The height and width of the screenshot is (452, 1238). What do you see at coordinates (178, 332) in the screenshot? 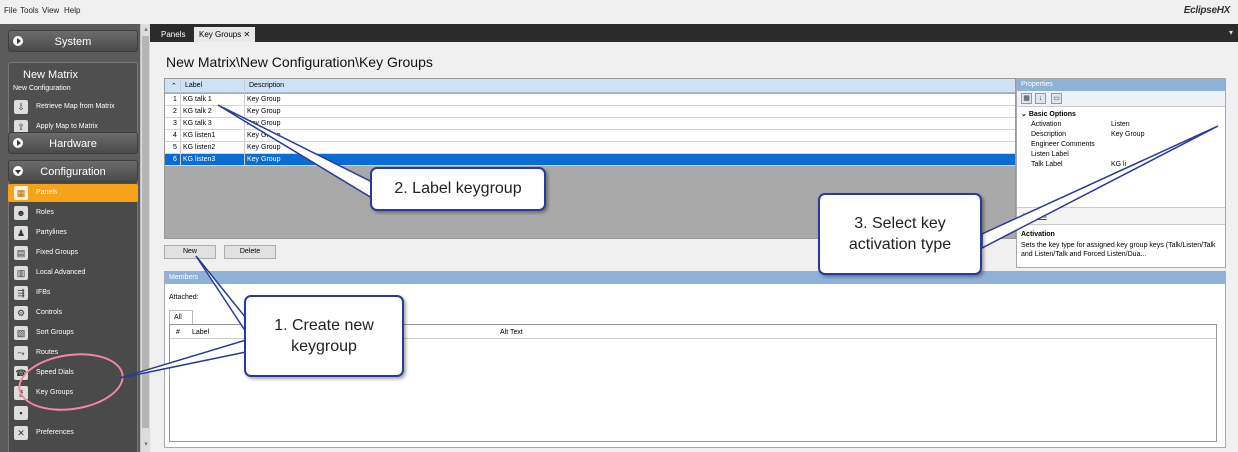
I see `column-number: #` at bounding box center [178, 332].